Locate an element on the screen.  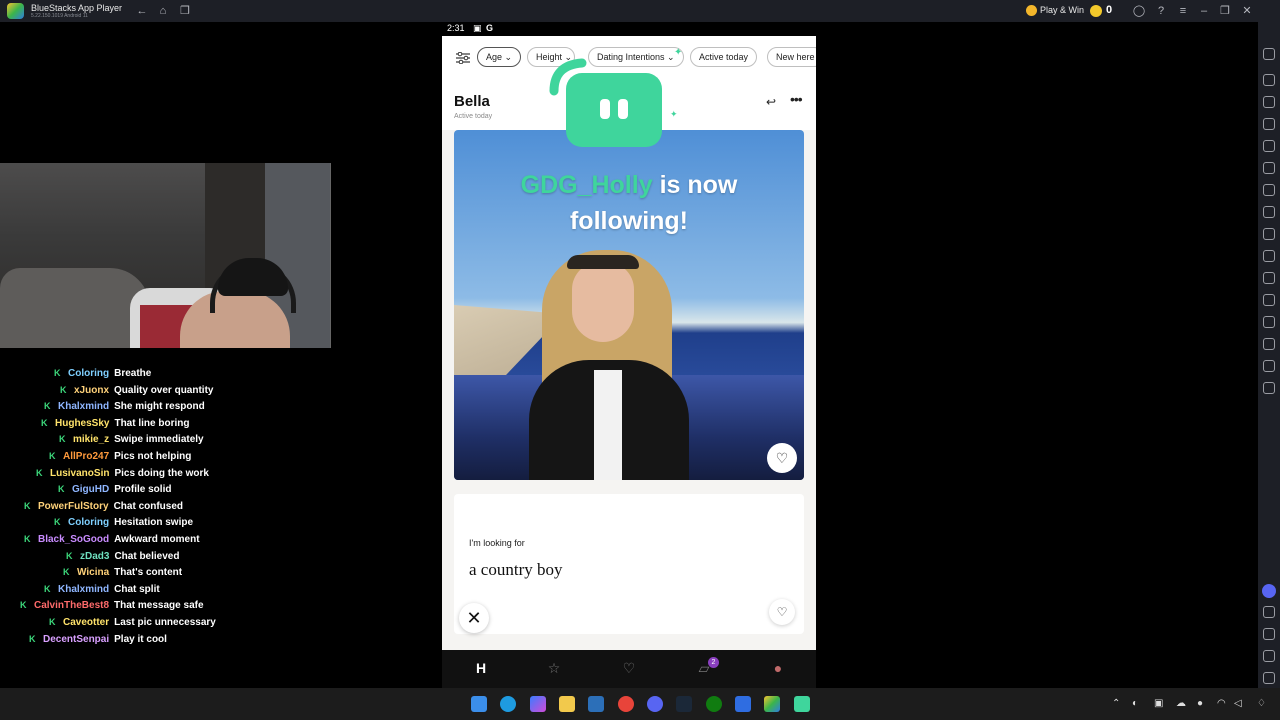
chat-text: Play it cool is located at coordinates (140, 639).